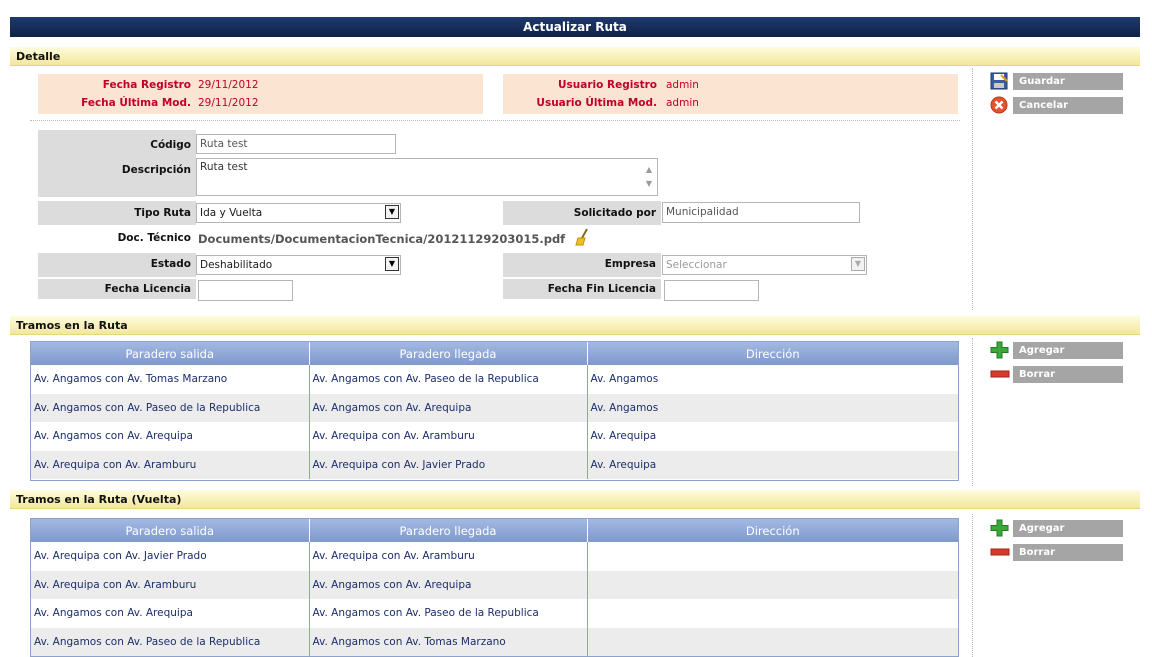 The height and width of the screenshot is (657, 1152). I want to click on section-header-tramos-vuelta: Tramos en la Ruta (Vuelta), so click(575, 499).